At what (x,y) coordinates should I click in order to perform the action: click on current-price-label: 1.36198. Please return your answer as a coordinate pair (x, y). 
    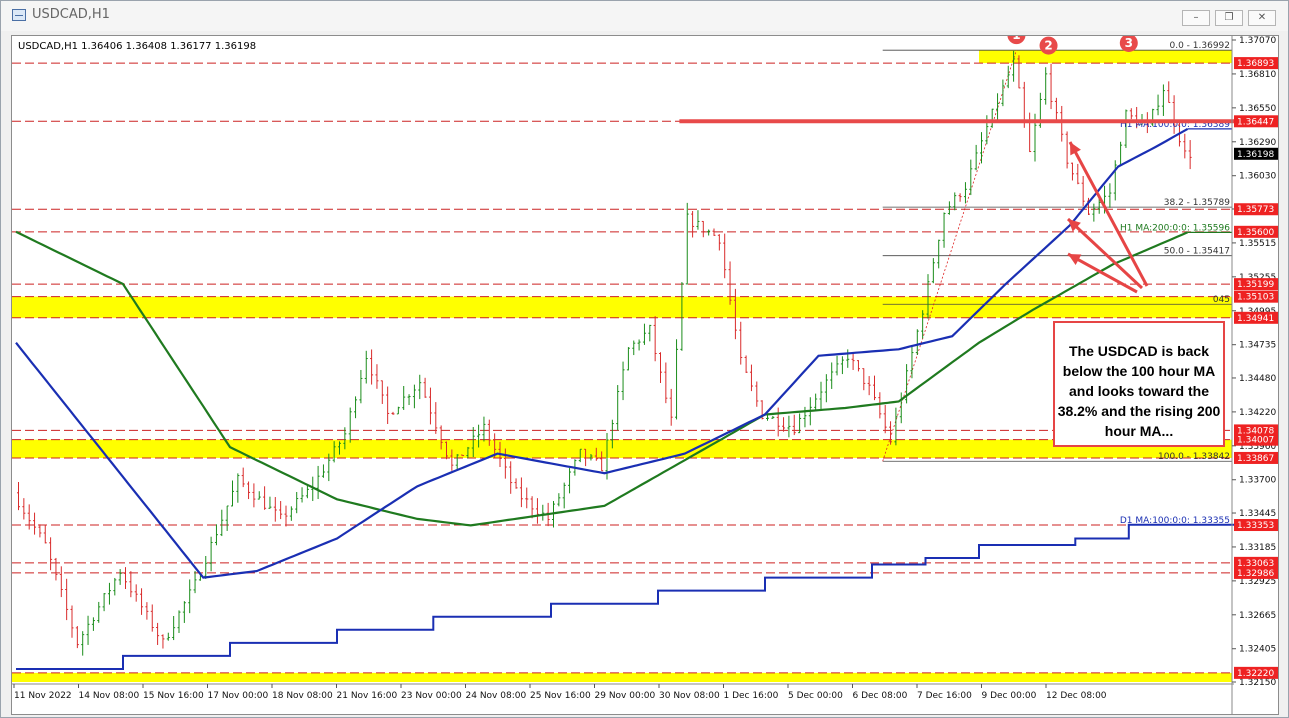
    Looking at the image, I should click on (1255, 155).